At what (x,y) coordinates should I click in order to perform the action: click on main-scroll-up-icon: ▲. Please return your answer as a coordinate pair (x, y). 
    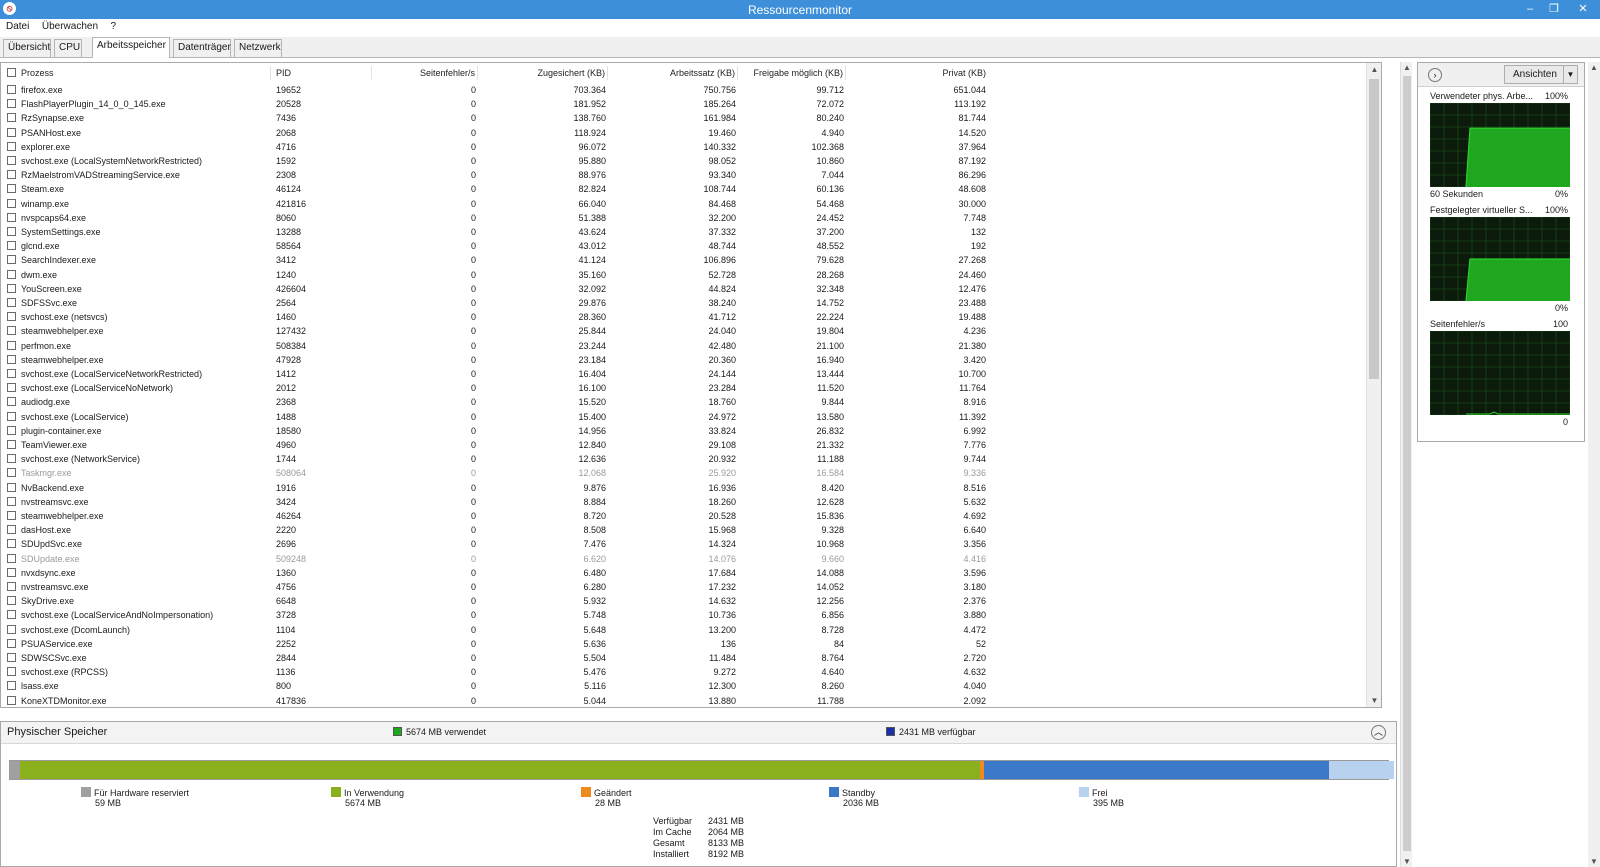
    Looking at the image, I should click on (1407, 67).